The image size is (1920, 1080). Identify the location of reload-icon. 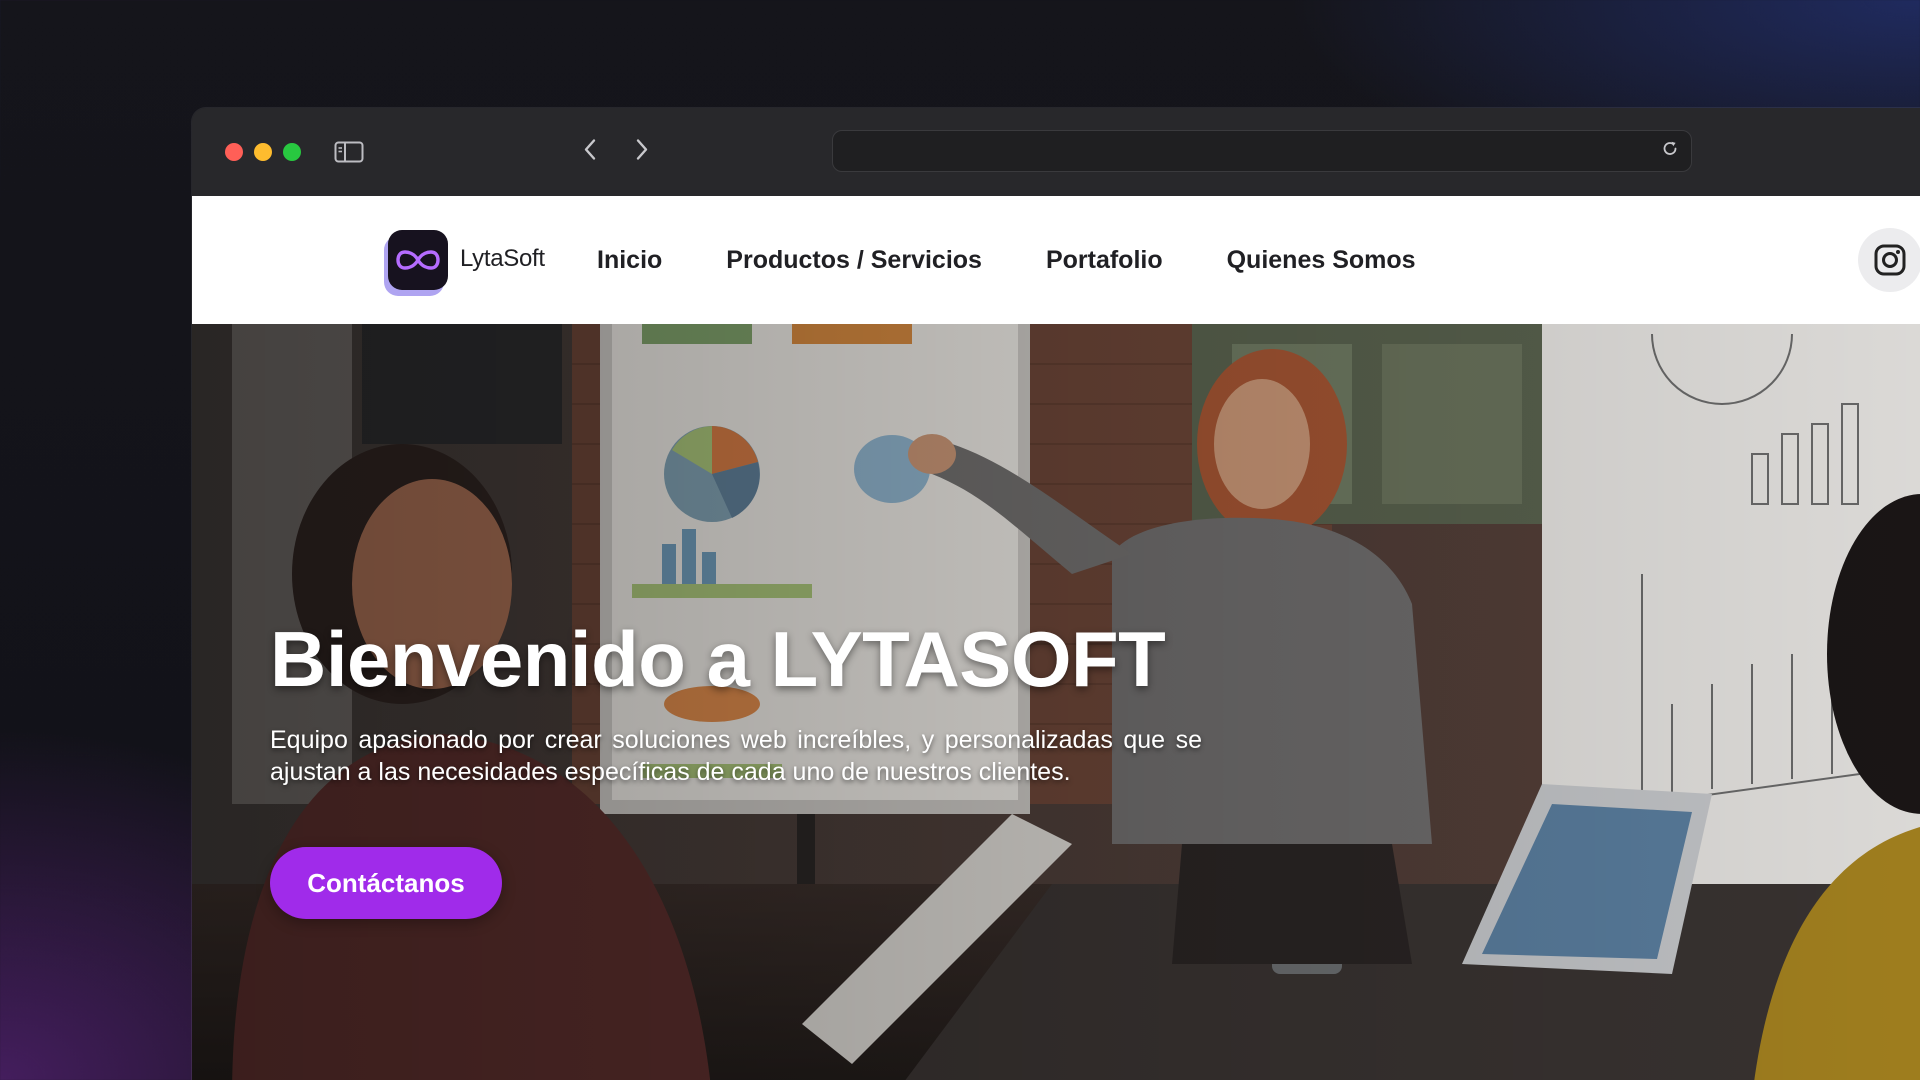
(1670, 151).